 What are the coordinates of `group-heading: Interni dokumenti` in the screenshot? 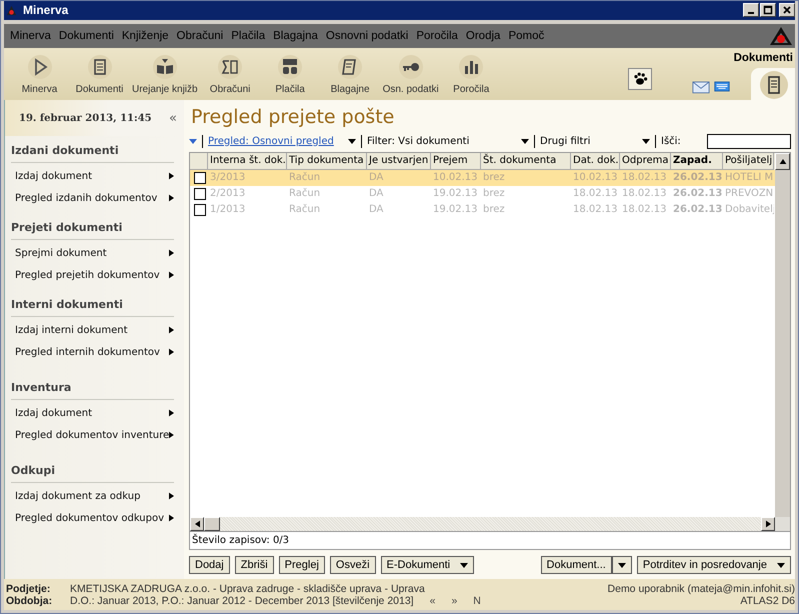 It's located at (92, 303).